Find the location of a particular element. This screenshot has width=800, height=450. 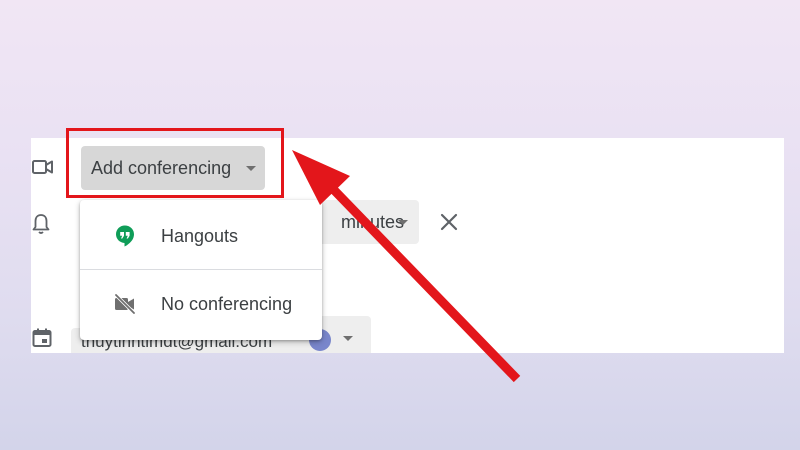

bell-icon is located at coordinates (42, 224).